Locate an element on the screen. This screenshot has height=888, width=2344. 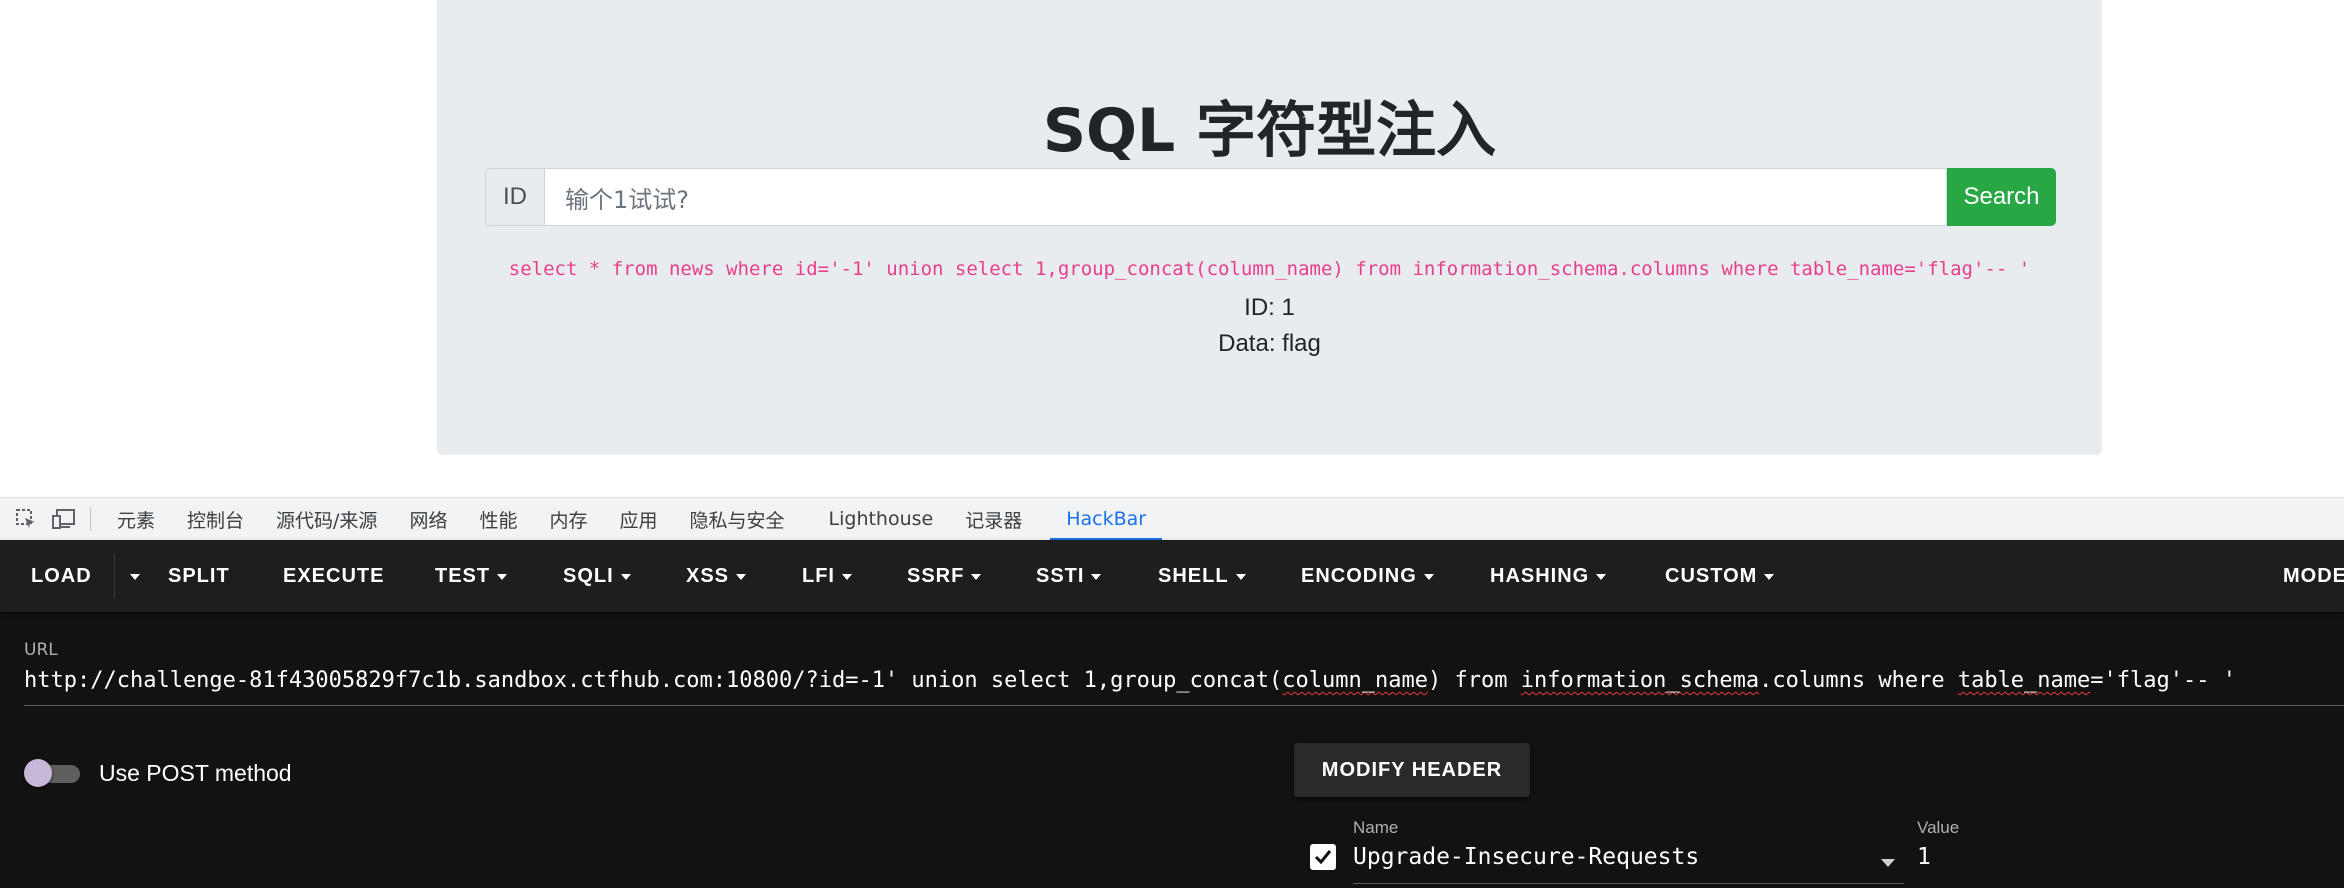
header-enabled-checkbox is located at coordinates (1323, 857).